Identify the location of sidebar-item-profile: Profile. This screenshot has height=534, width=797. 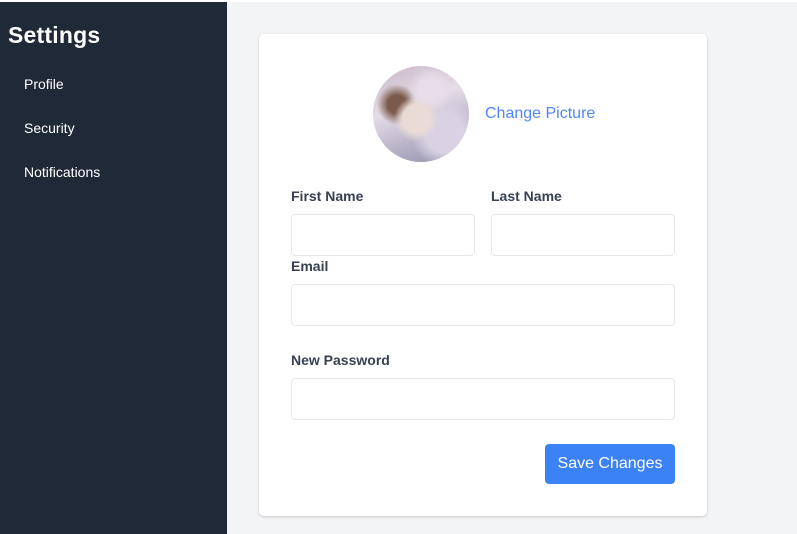
(44, 84).